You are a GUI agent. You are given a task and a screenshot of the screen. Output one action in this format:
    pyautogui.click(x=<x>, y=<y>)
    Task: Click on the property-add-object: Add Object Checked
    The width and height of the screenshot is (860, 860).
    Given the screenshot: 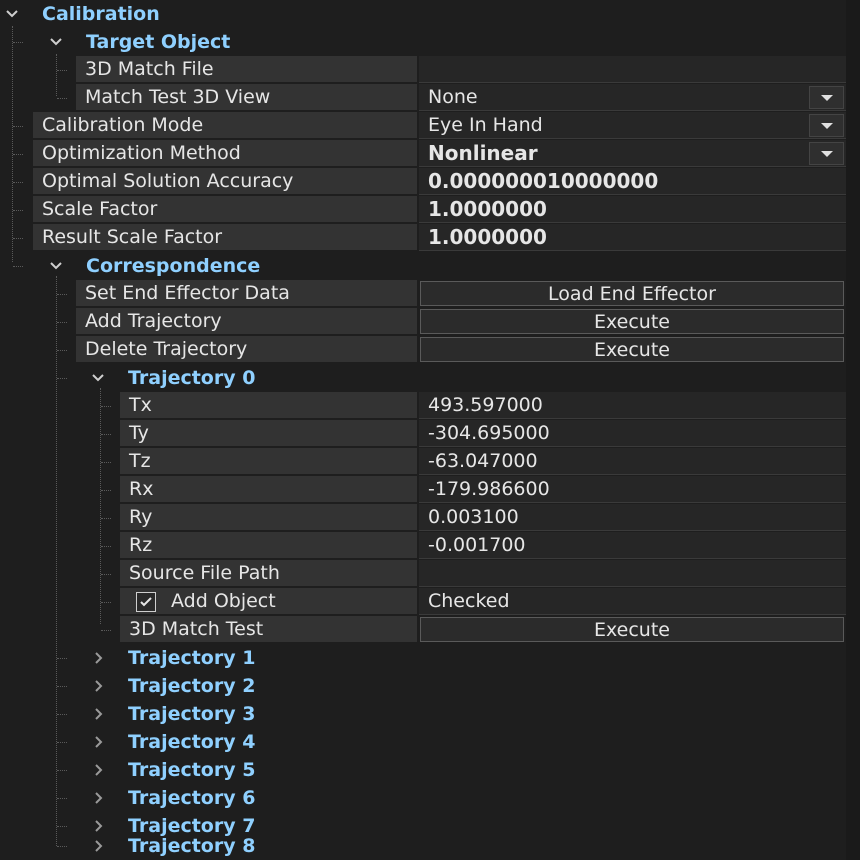 What is the action you would take?
    pyautogui.click(x=423, y=602)
    